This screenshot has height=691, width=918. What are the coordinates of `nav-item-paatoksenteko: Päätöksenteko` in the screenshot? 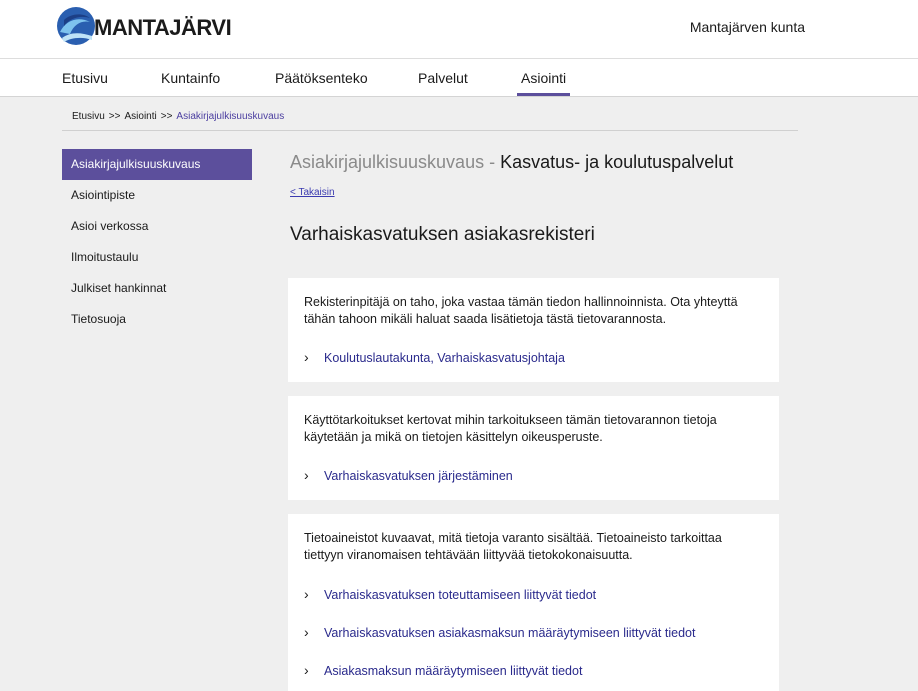 It's located at (321, 78).